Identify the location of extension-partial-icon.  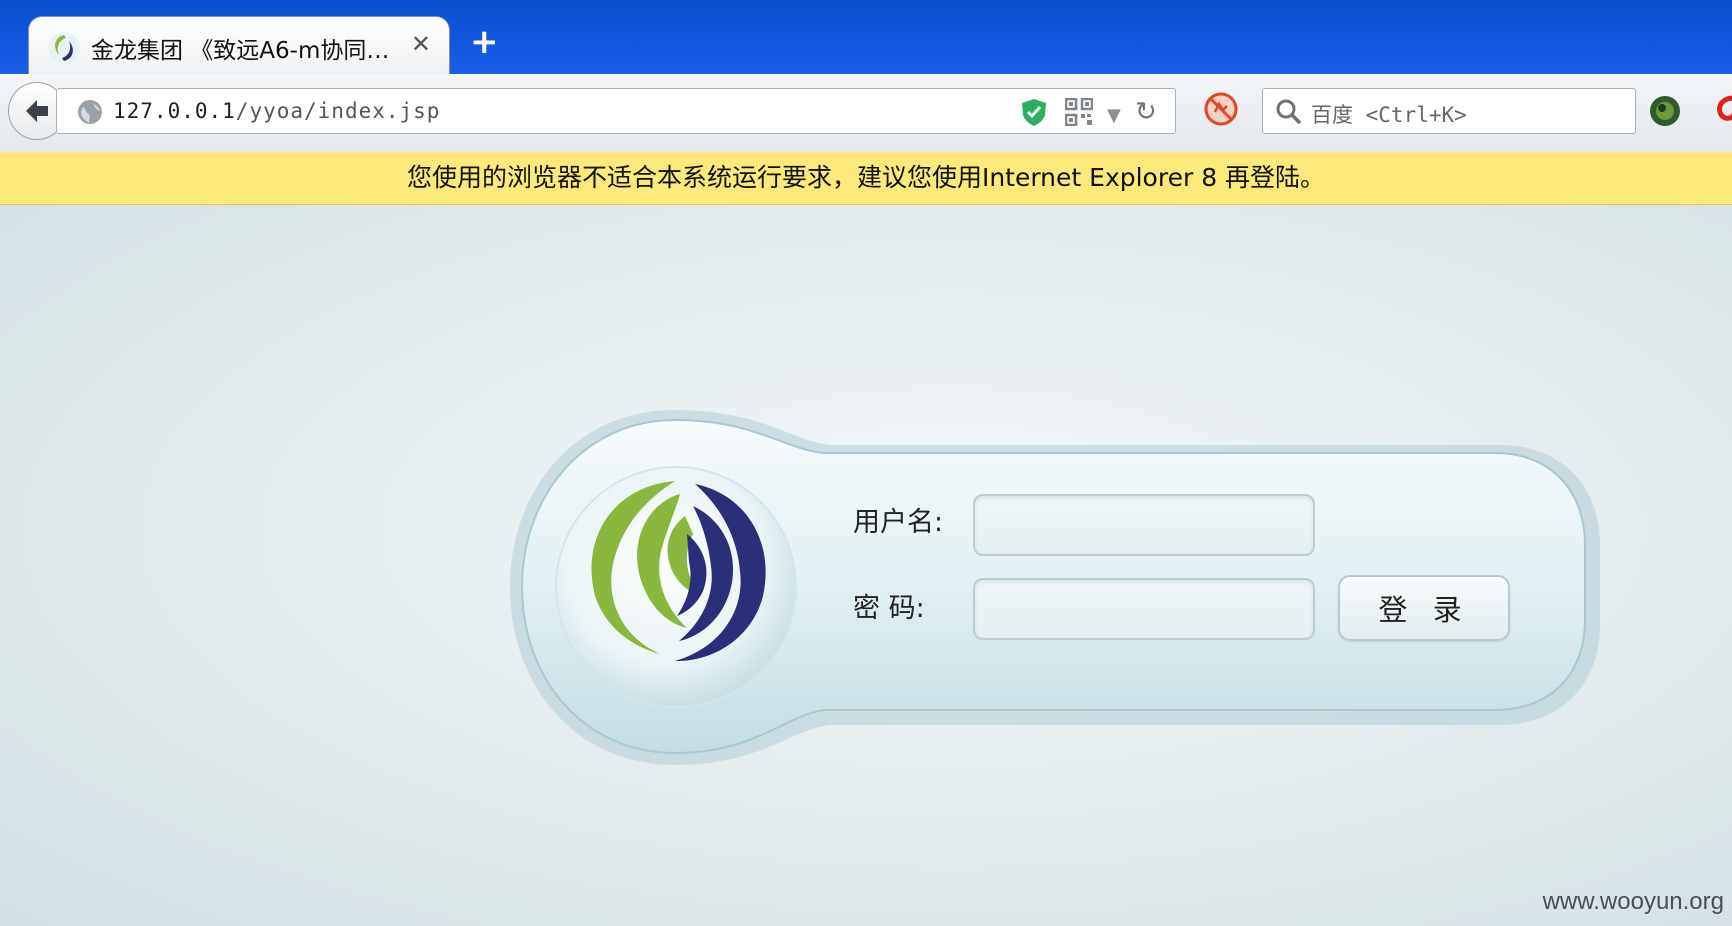
(1722, 110).